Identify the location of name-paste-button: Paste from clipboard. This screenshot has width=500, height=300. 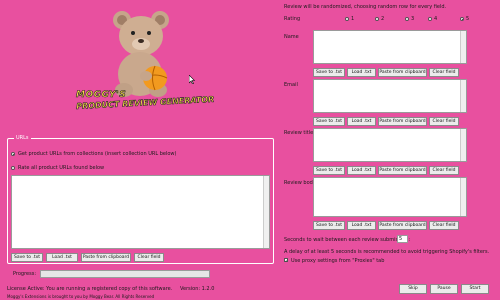
(402, 72).